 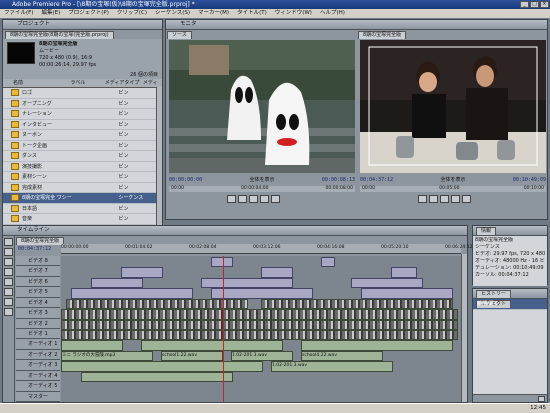 I want to click on project-scrollbar, so click(x=159, y=158).